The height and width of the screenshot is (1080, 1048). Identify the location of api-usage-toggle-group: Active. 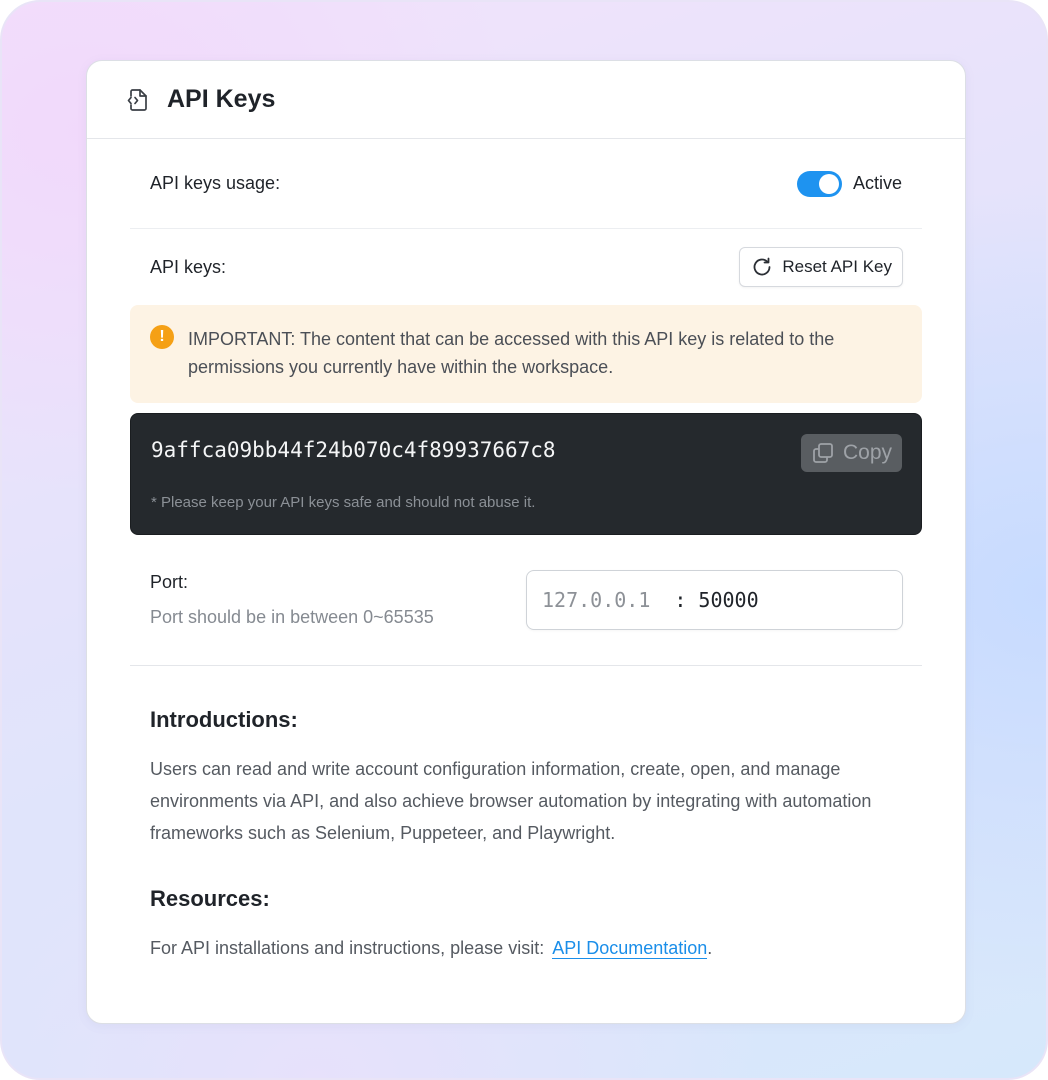
(849, 183).